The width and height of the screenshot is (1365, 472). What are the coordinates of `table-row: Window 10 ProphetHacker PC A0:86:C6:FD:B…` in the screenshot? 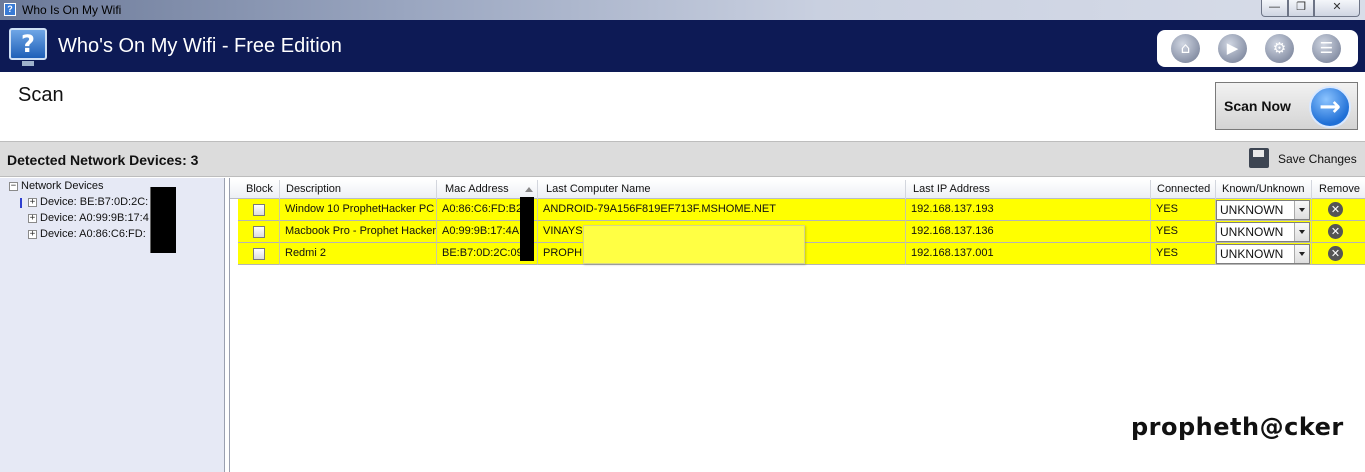 It's located at (801, 210).